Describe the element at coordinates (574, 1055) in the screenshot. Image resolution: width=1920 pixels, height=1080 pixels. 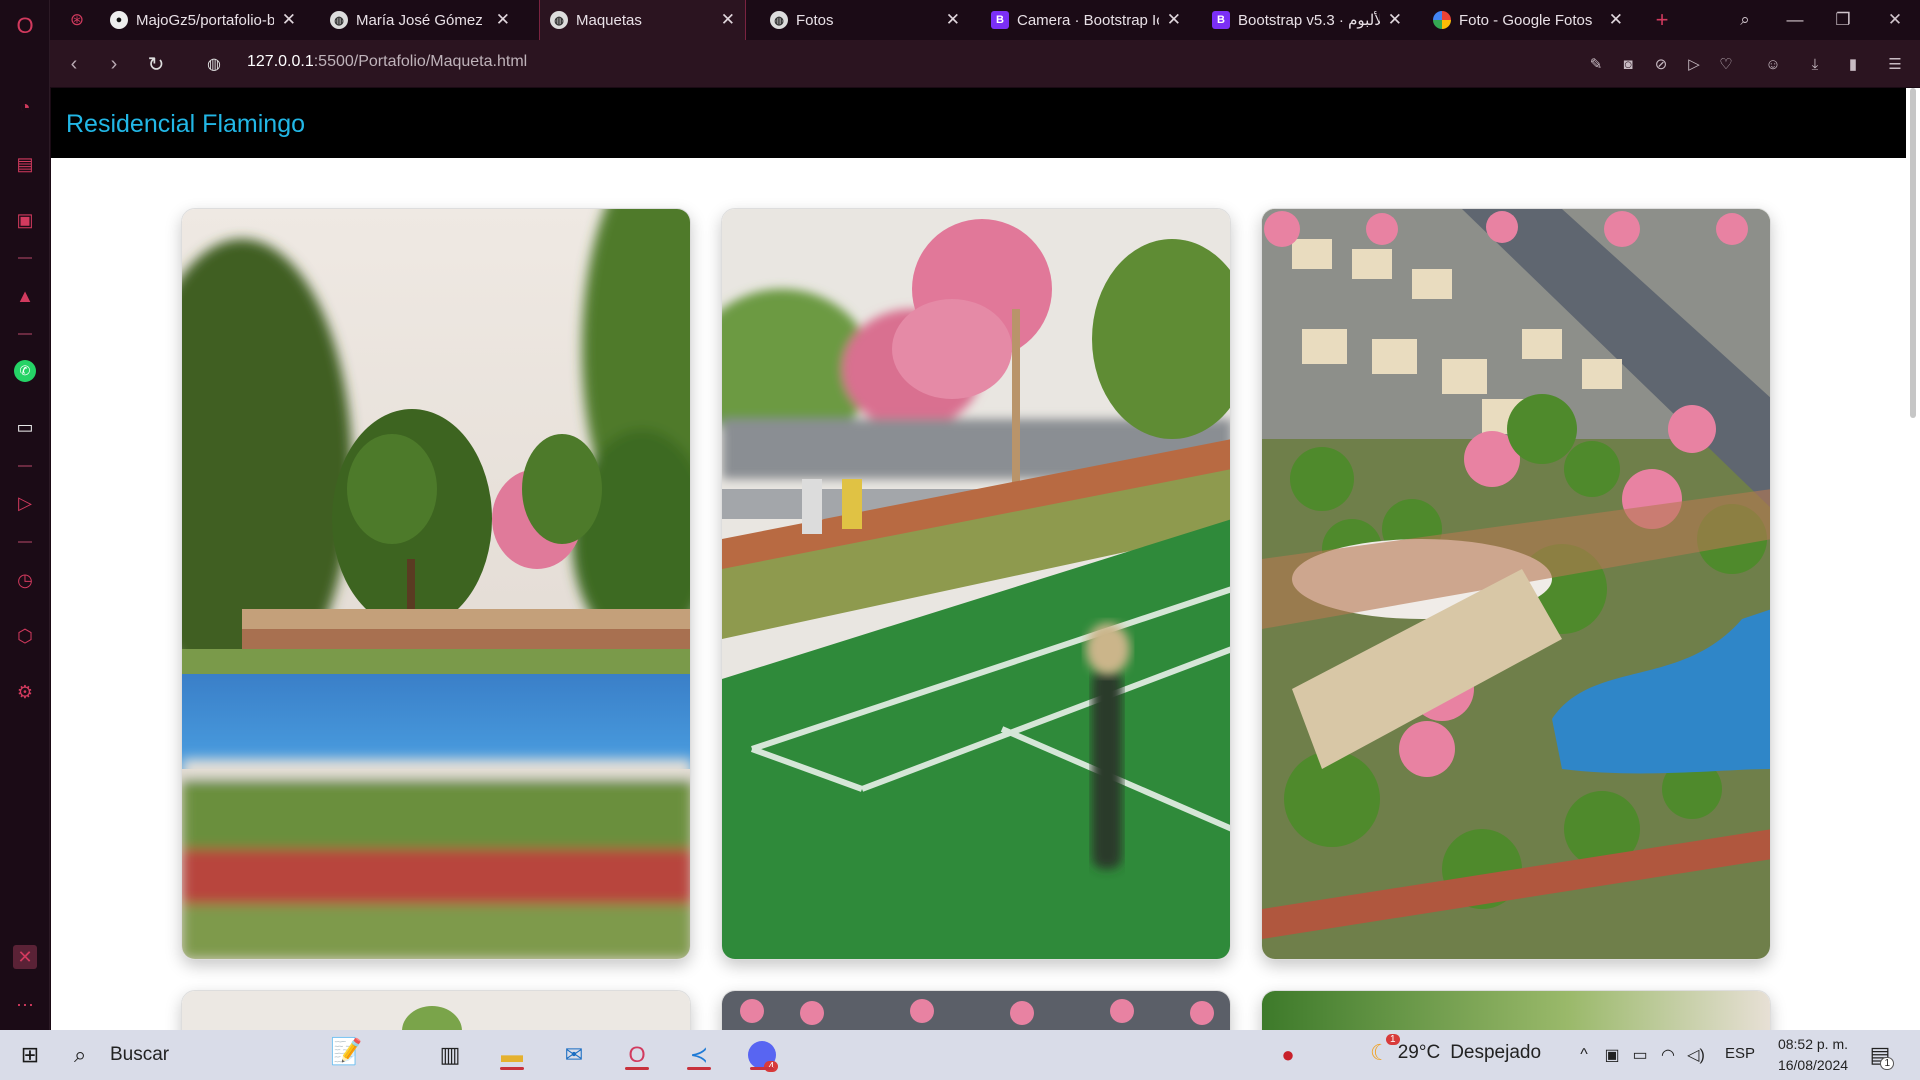
I see `mail-icon: ✉` at that location.